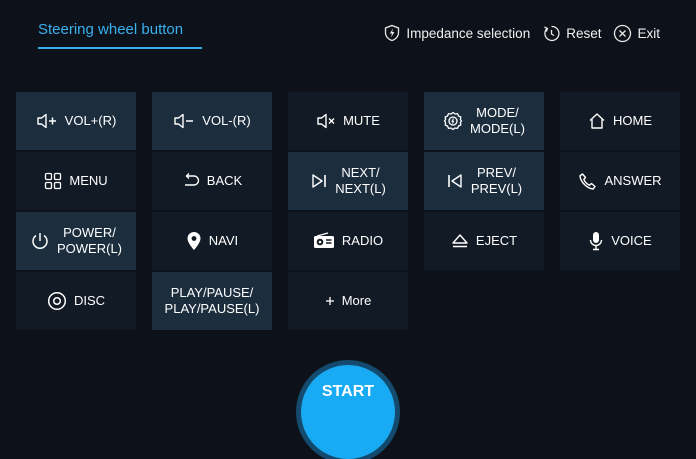 This screenshot has width=696, height=459. What do you see at coordinates (362, 240) in the screenshot?
I see `button-label: RADIO` at bounding box center [362, 240].